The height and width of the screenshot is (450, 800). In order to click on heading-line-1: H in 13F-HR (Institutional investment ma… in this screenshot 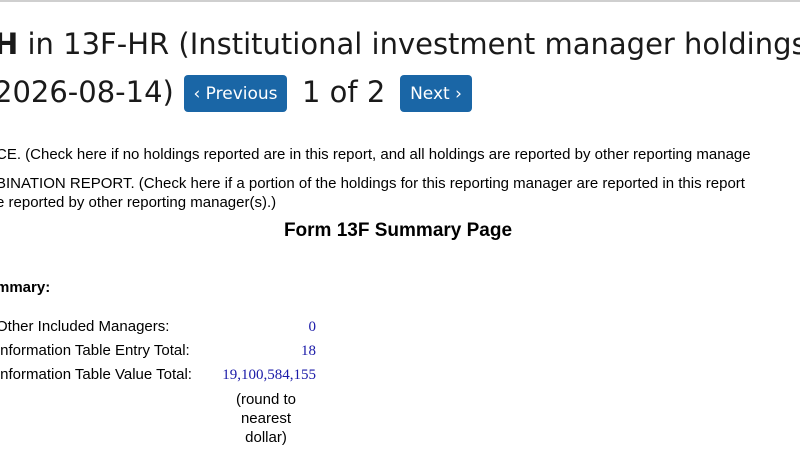, I will do `click(400, 44)`.